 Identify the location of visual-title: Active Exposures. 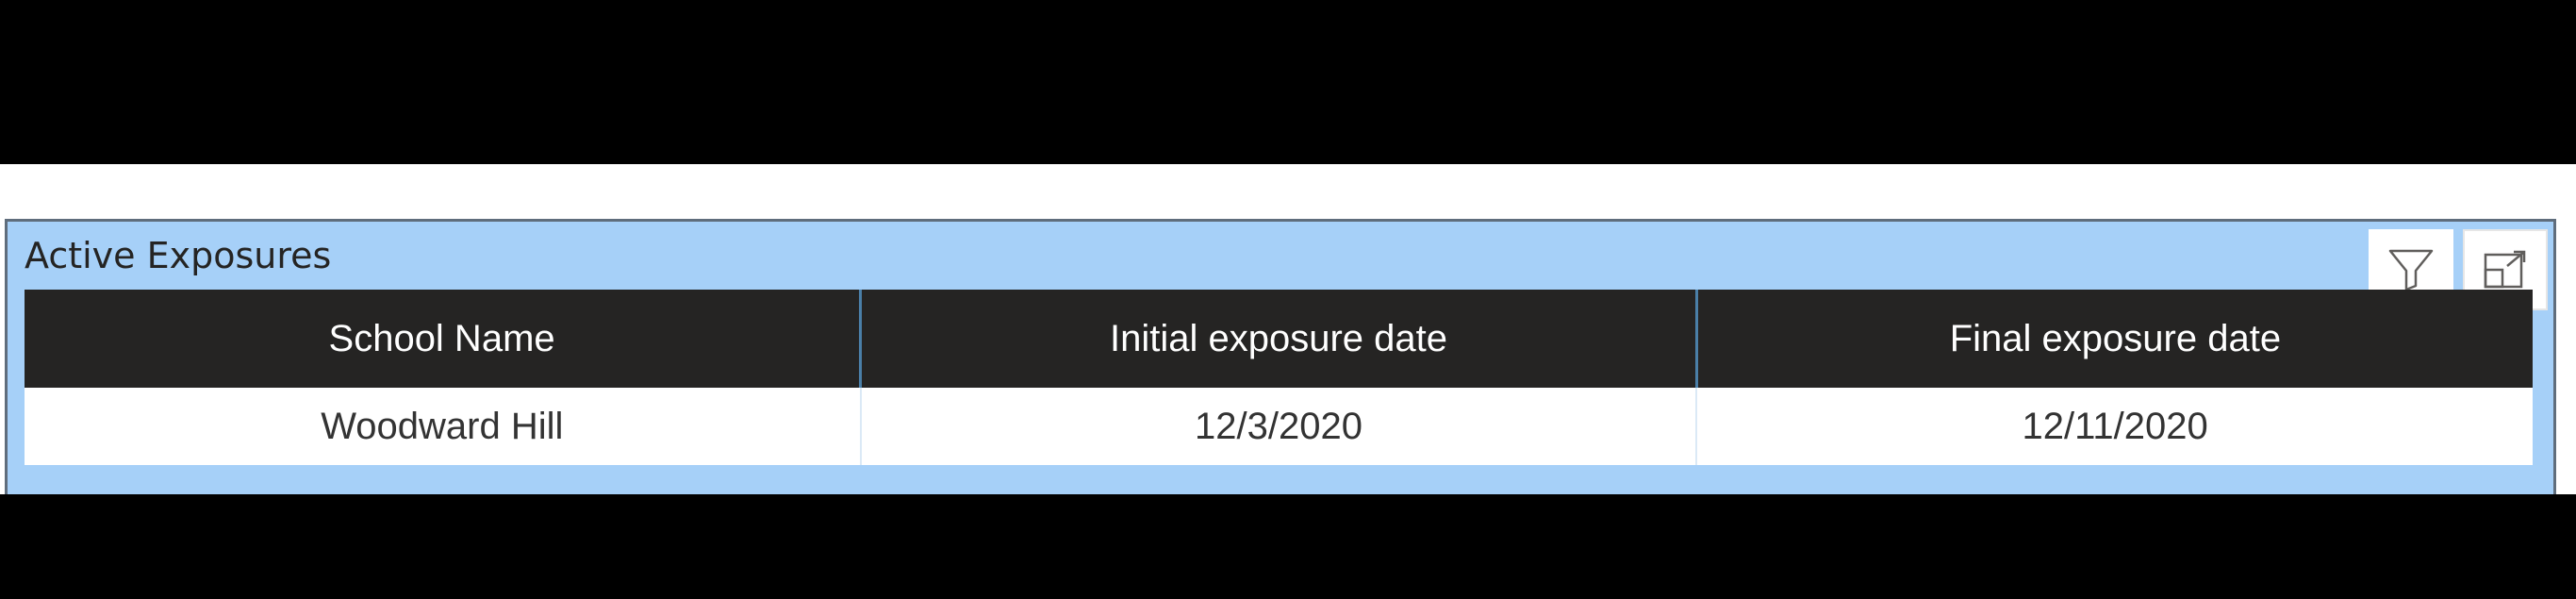
(178, 255).